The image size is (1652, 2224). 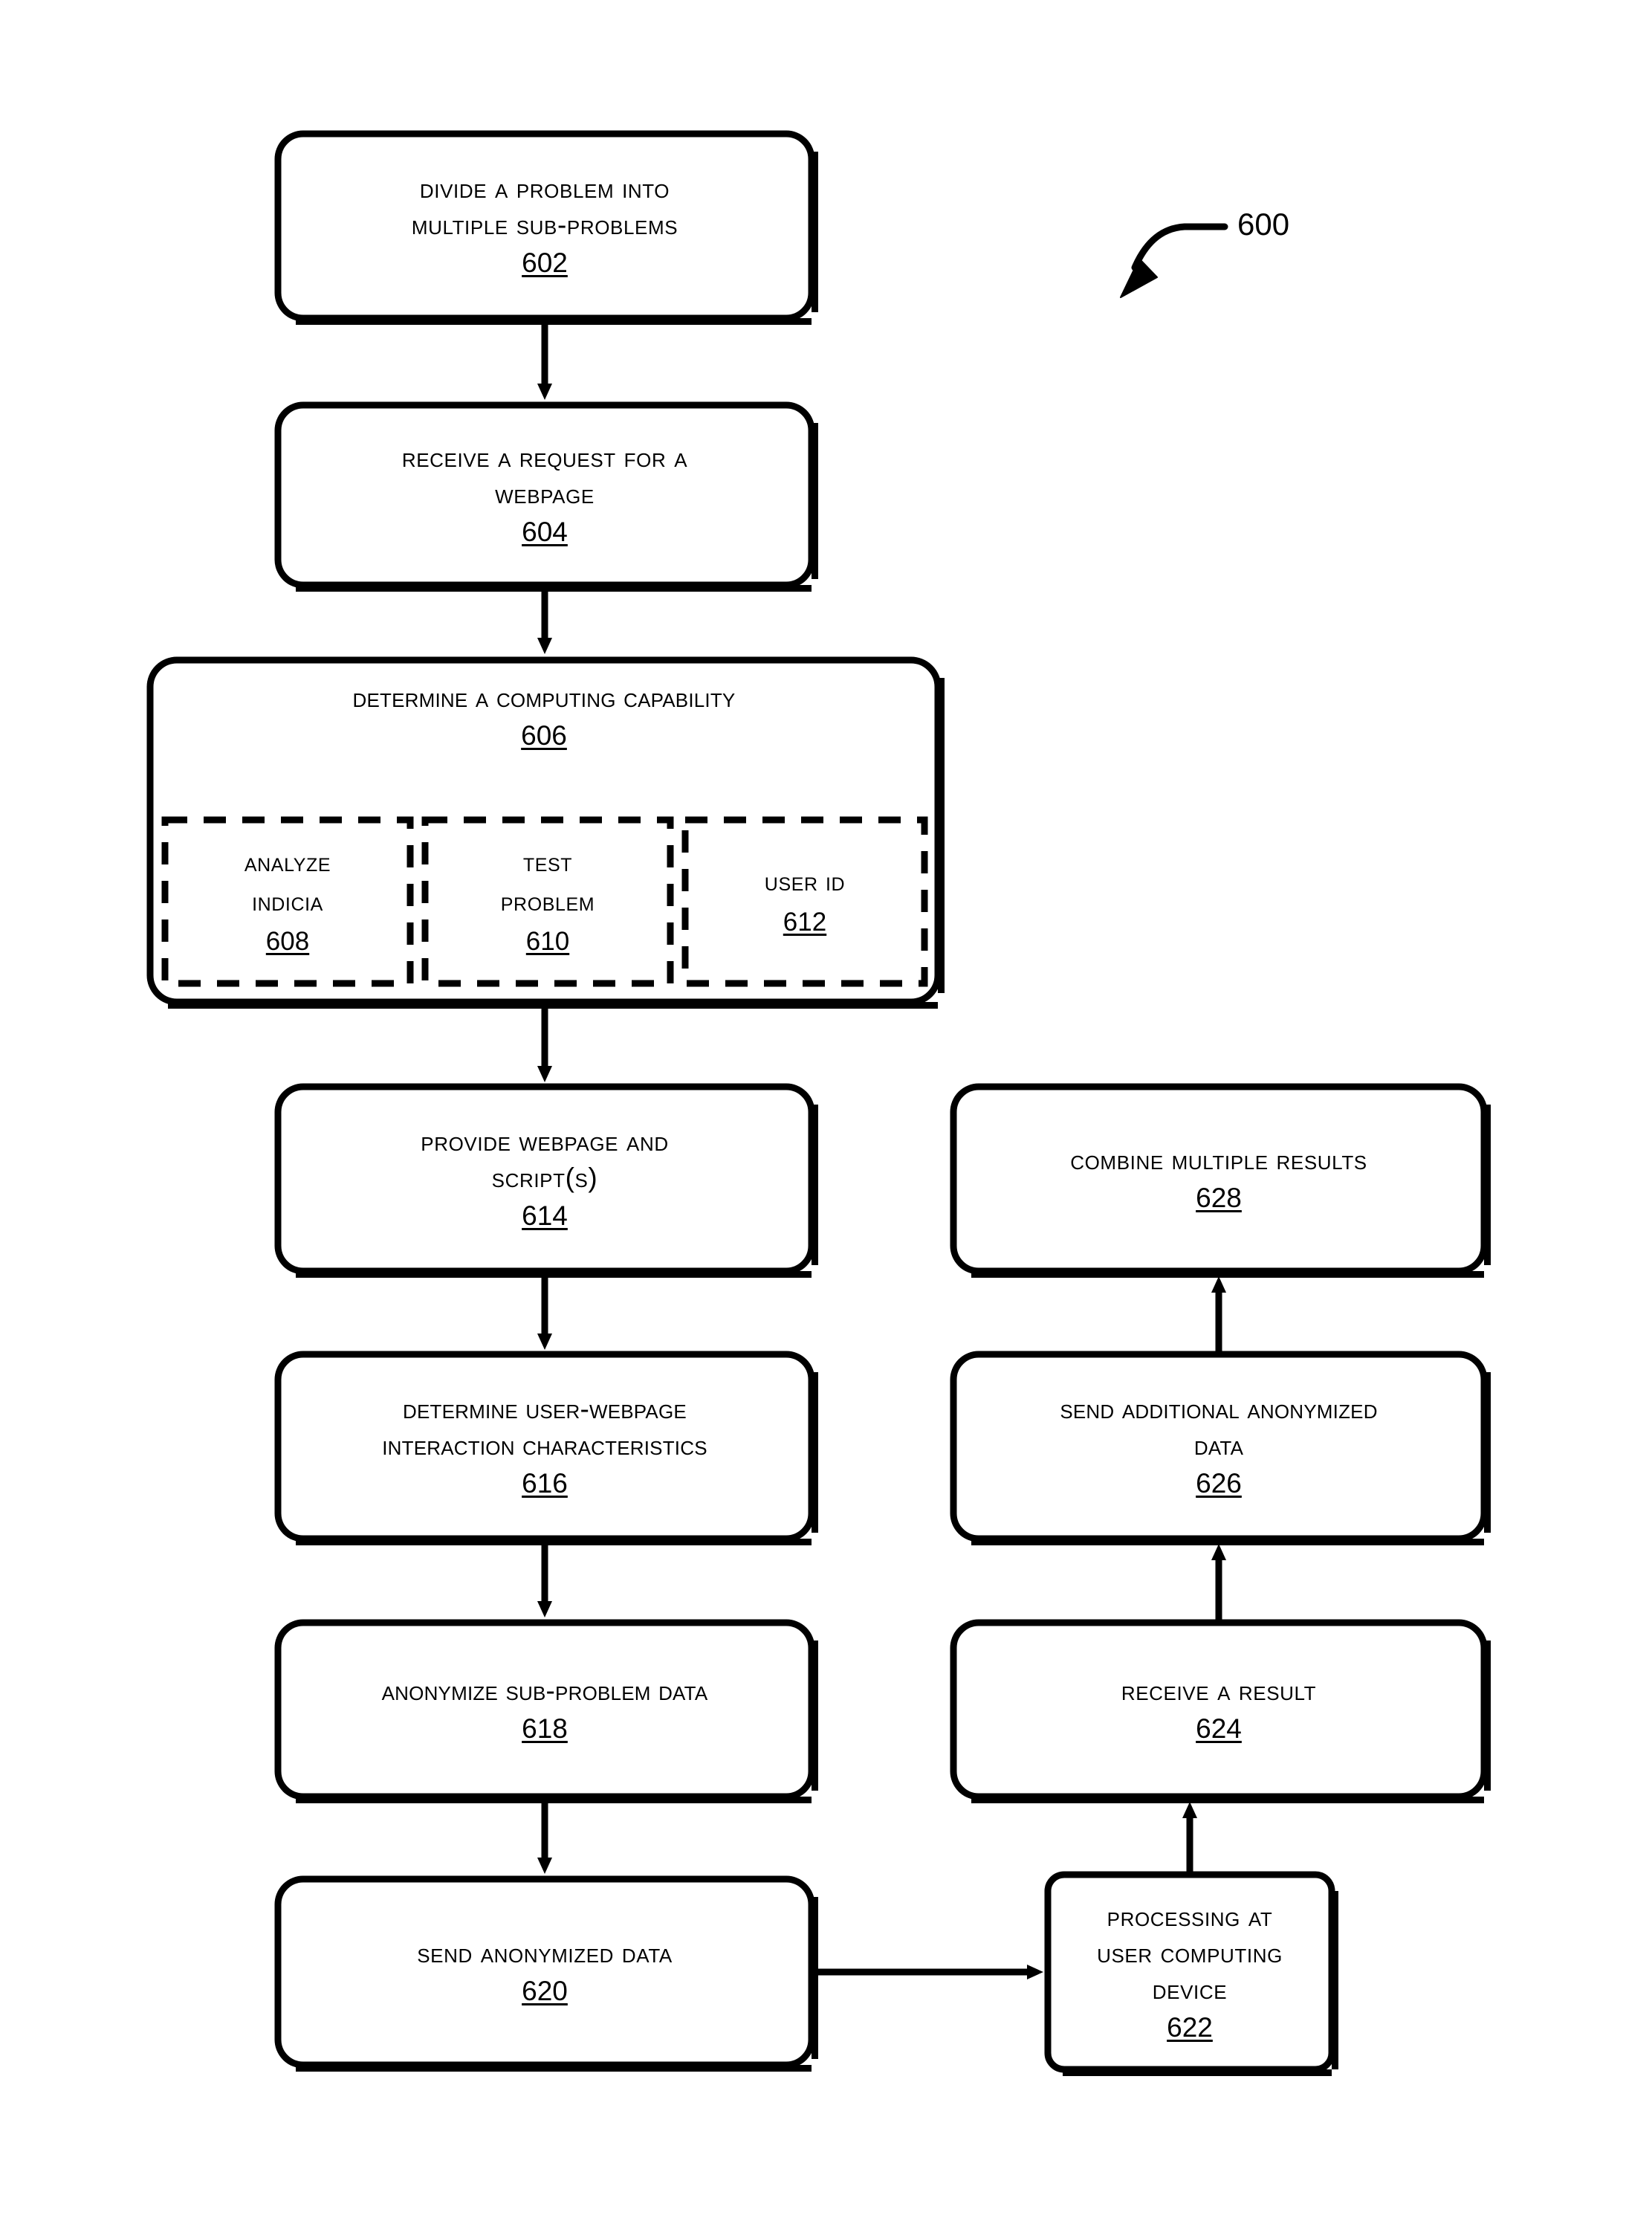 What do you see at coordinates (1190, 2027) in the screenshot?
I see `processing-at-user-device-ref: 622` at bounding box center [1190, 2027].